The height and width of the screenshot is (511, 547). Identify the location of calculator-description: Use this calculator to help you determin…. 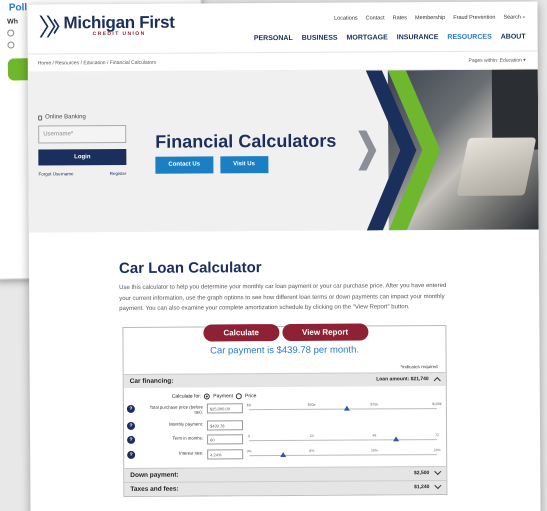
(283, 298).